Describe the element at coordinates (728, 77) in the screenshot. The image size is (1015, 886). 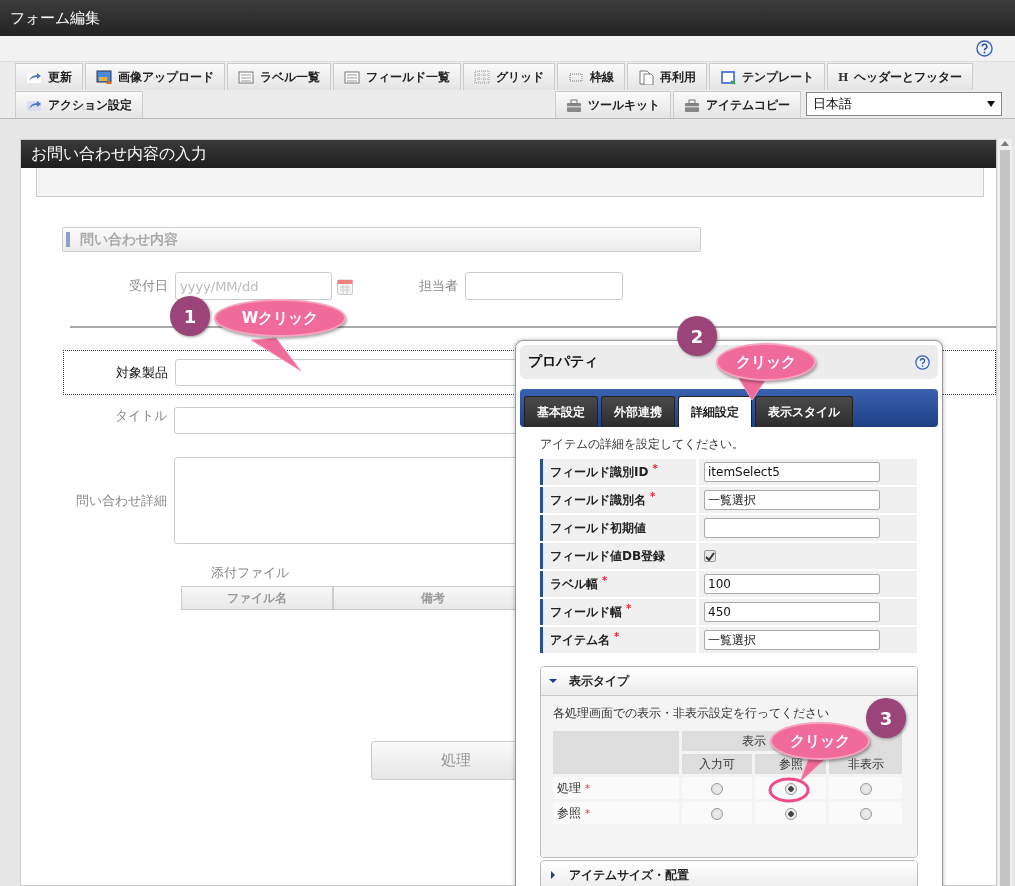
I see `template-icon` at that location.